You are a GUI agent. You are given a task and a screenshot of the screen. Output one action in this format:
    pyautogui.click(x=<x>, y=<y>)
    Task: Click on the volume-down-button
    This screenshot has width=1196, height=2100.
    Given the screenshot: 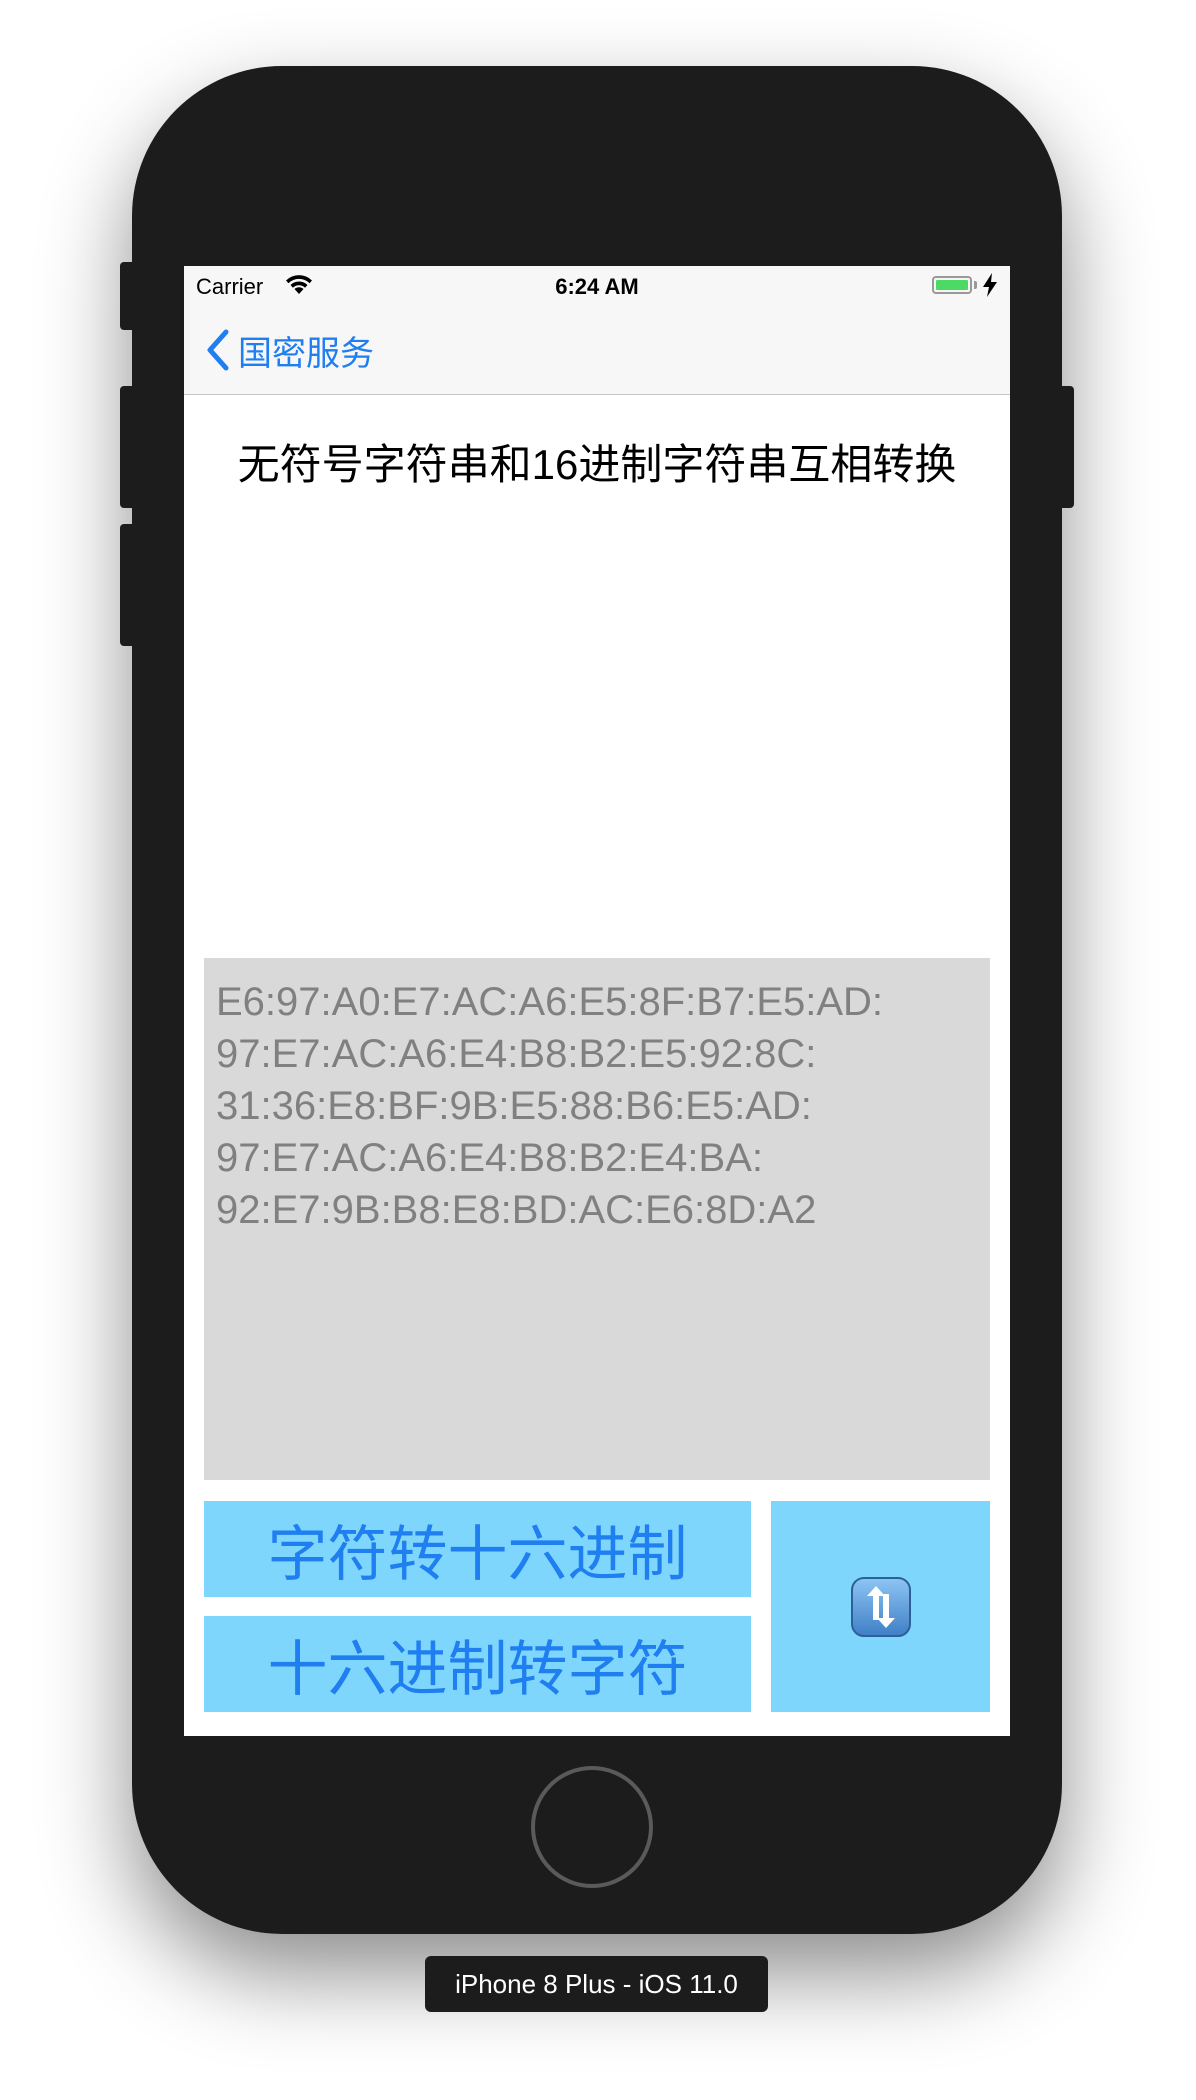 What is the action you would take?
    pyautogui.click(x=127, y=585)
    